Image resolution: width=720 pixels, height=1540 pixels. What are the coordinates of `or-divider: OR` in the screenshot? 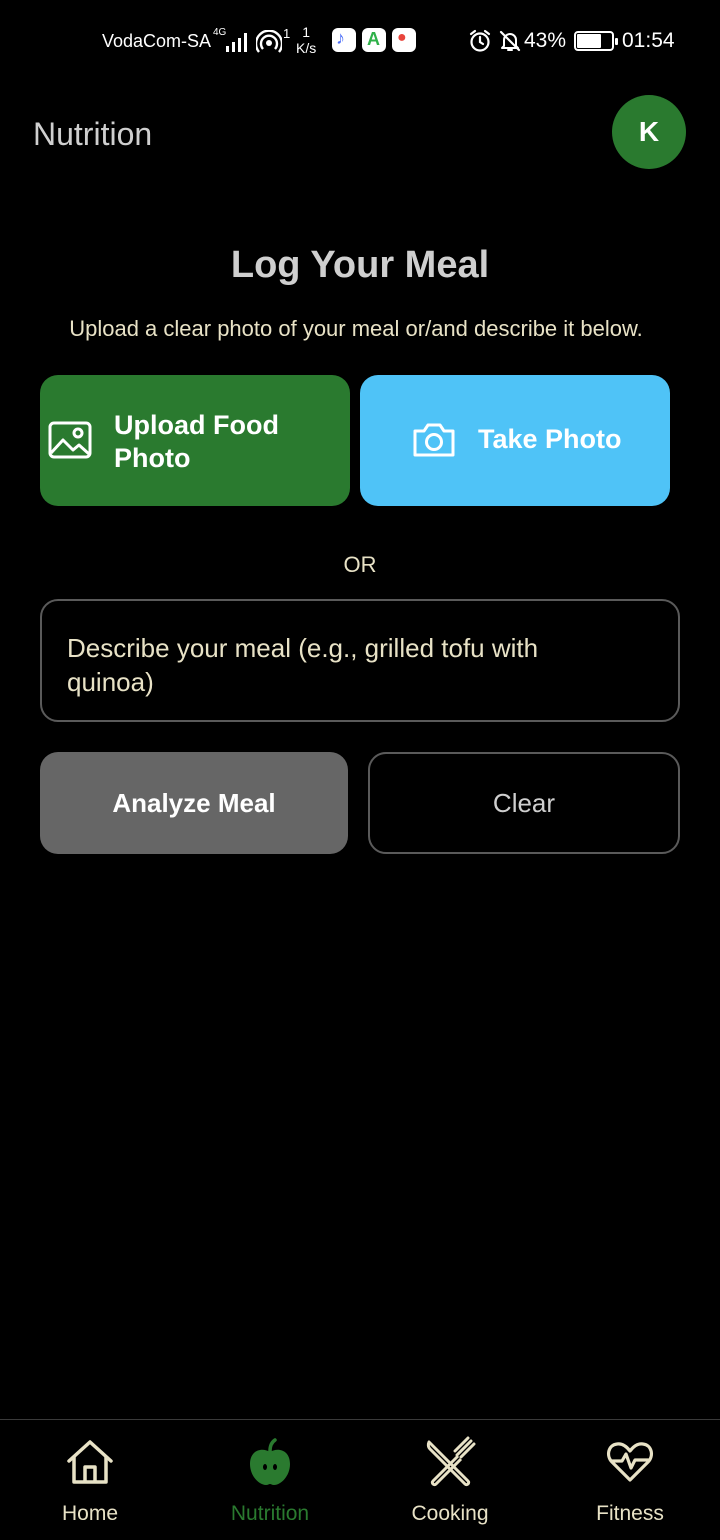 It's located at (360, 564).